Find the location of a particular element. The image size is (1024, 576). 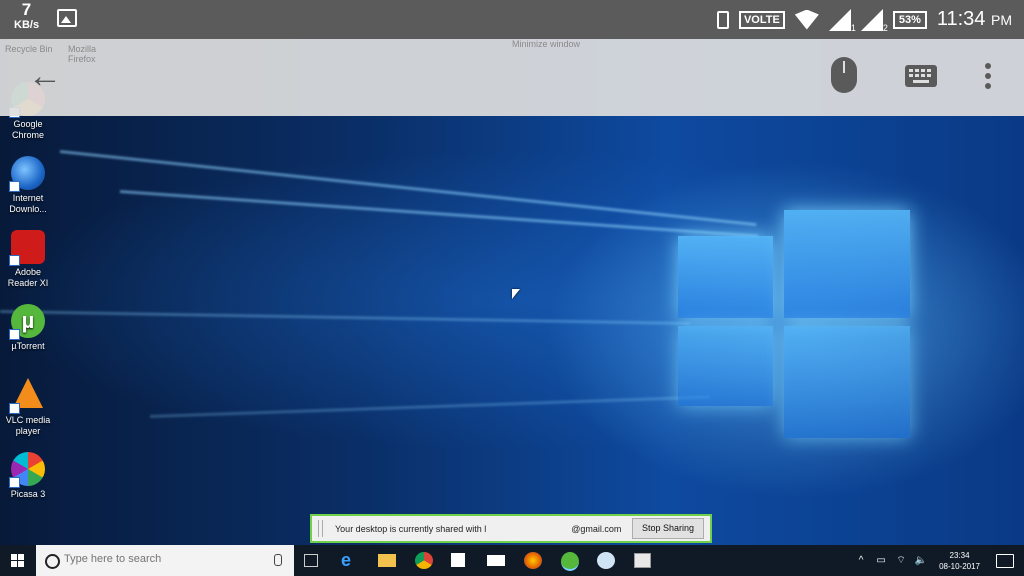

task-view-icon is located at coordinates (311, 560).